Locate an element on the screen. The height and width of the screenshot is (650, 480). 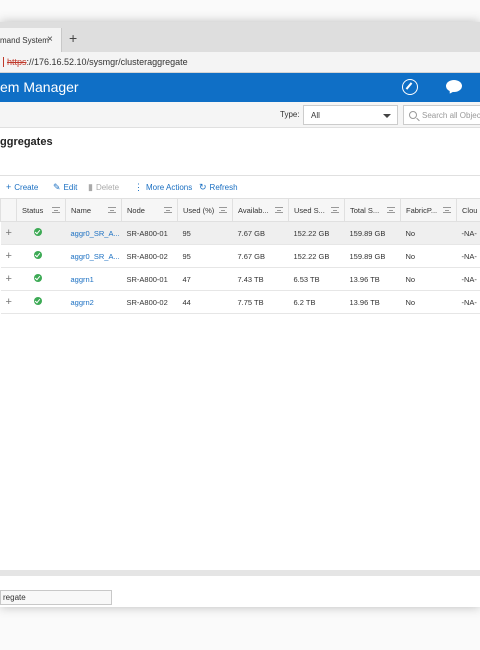
aggregate-name-link: aggrn2 is located at coordinates (82, 302).